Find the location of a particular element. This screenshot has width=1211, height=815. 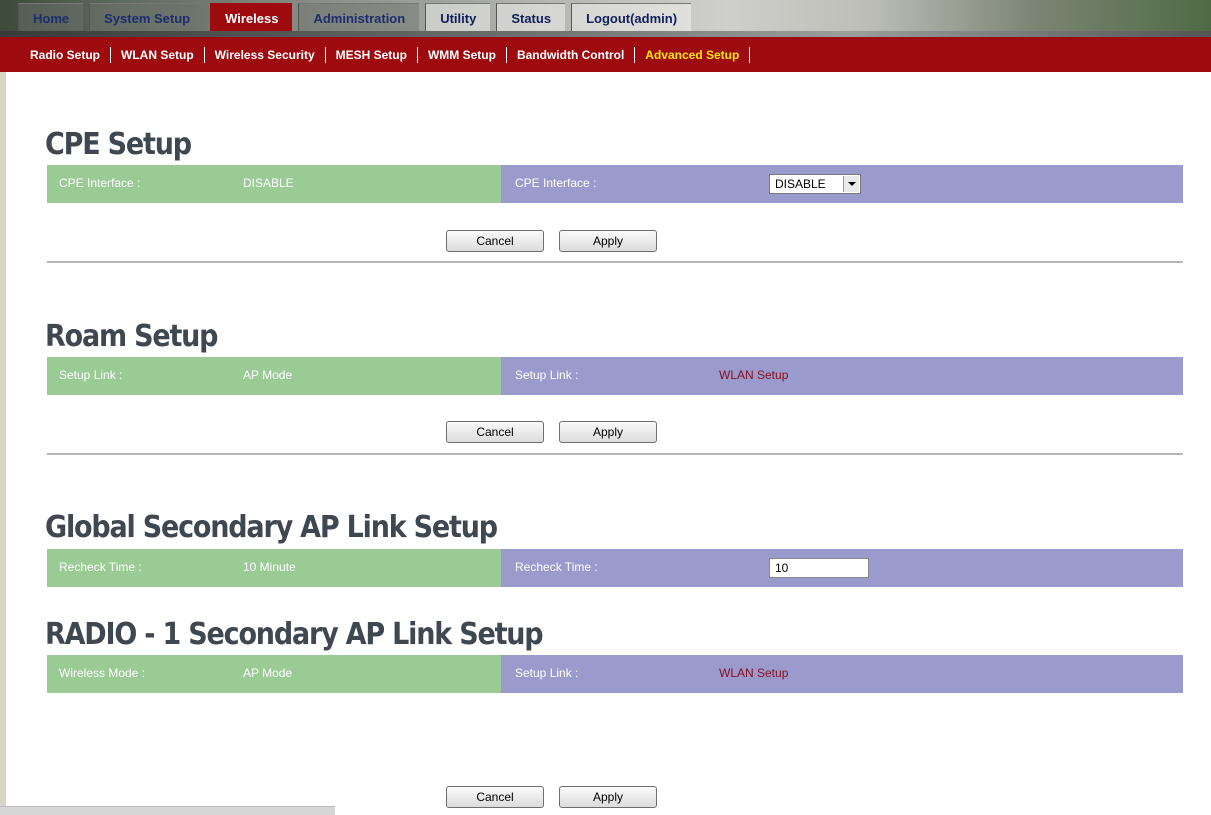

recheck-time-unit: Minute is located at coordinates (847, 567).